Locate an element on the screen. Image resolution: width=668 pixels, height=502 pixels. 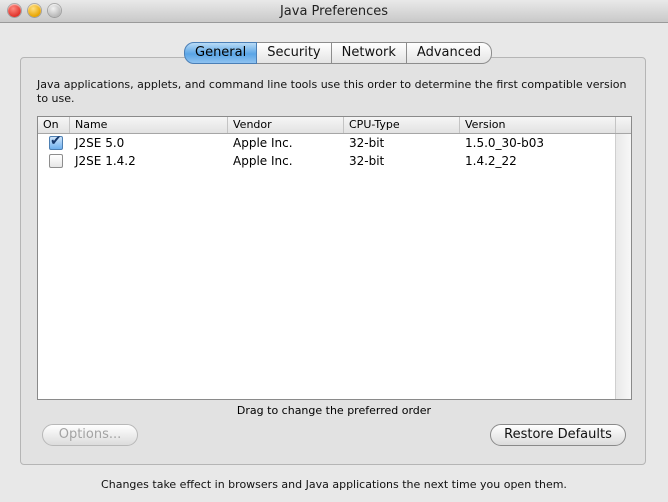
drag-hint: Drag to change the preferred order is located at coordinates (334, 410).